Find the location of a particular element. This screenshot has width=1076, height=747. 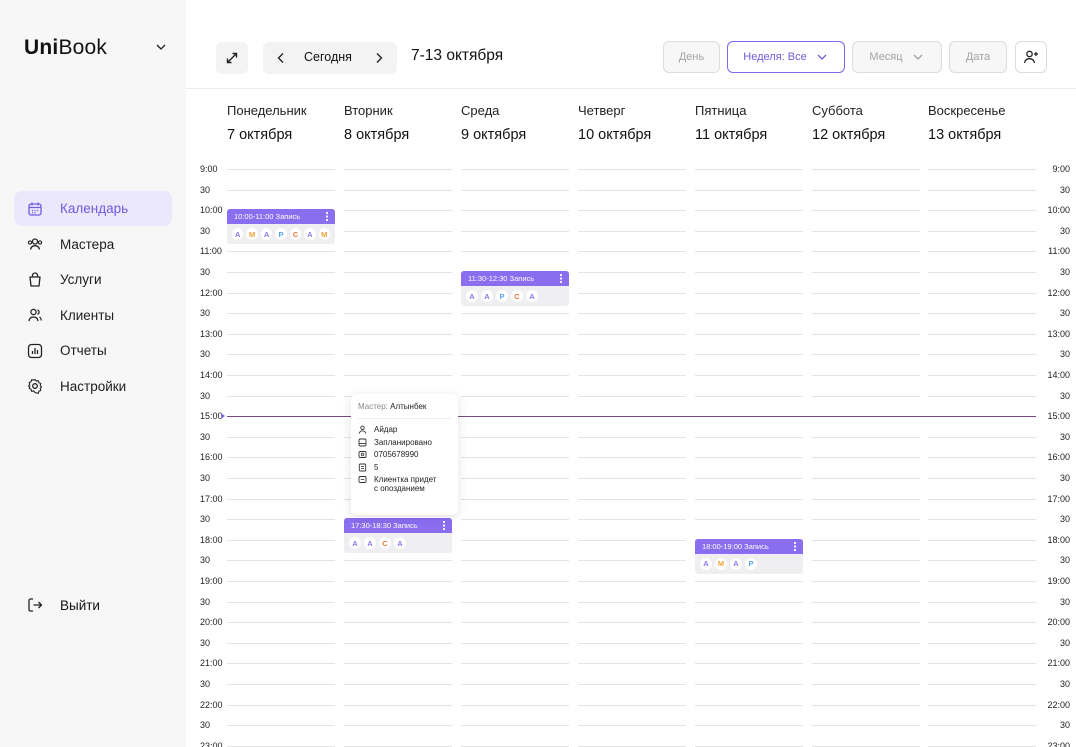

day-header: Среда 9 октября is located at coordinates (518, 123).